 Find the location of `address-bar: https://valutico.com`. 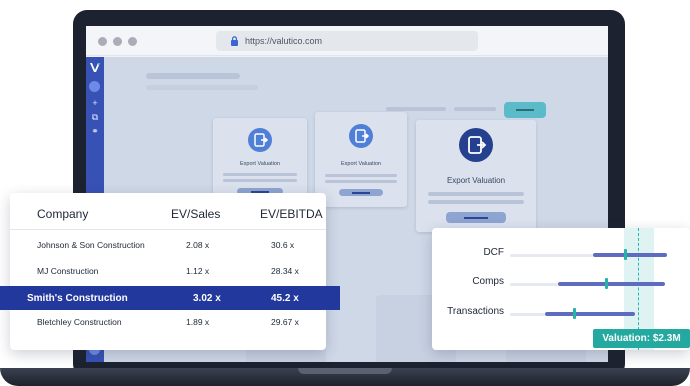

address-bar: https://valutico.com is located at coordinates (347, 41).